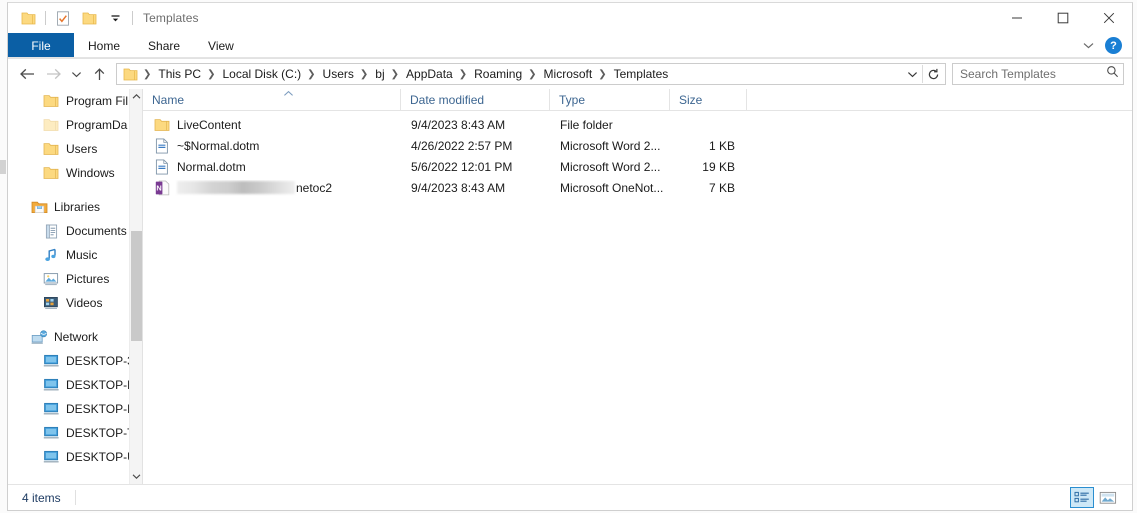 The width and height of the screenshot is (1137, 513). I want to click on search-input: Search Templates, so click(1033, 74).